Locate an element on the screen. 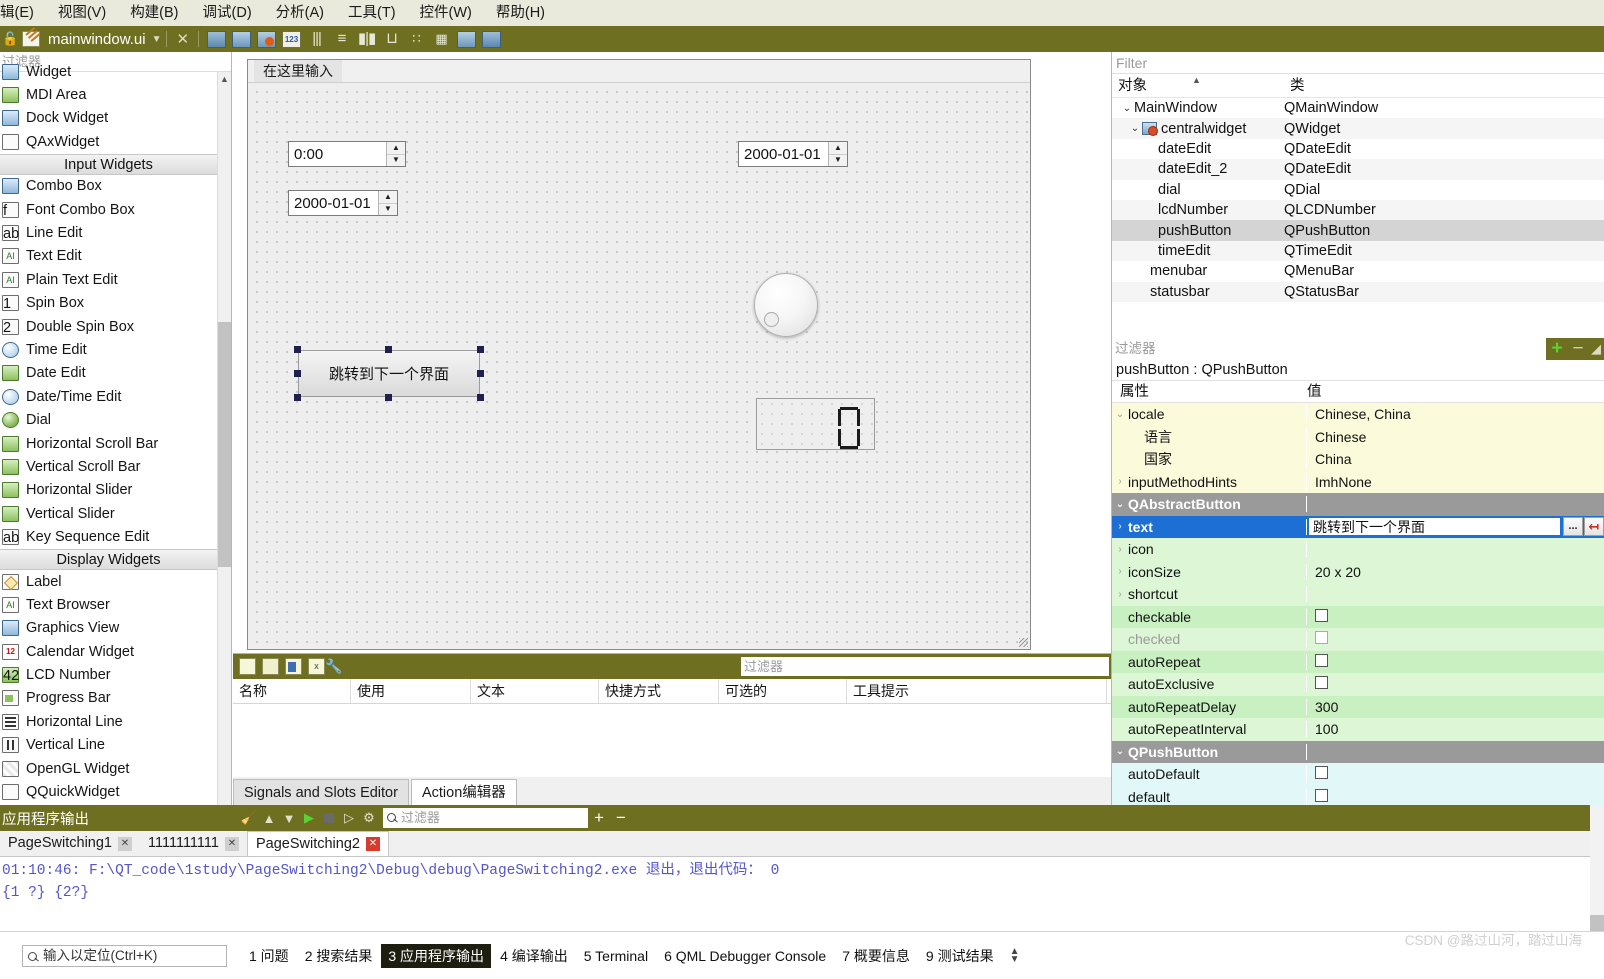  status-tab-编译输出: 4 编译输出 is located at coordinates (534, 956).